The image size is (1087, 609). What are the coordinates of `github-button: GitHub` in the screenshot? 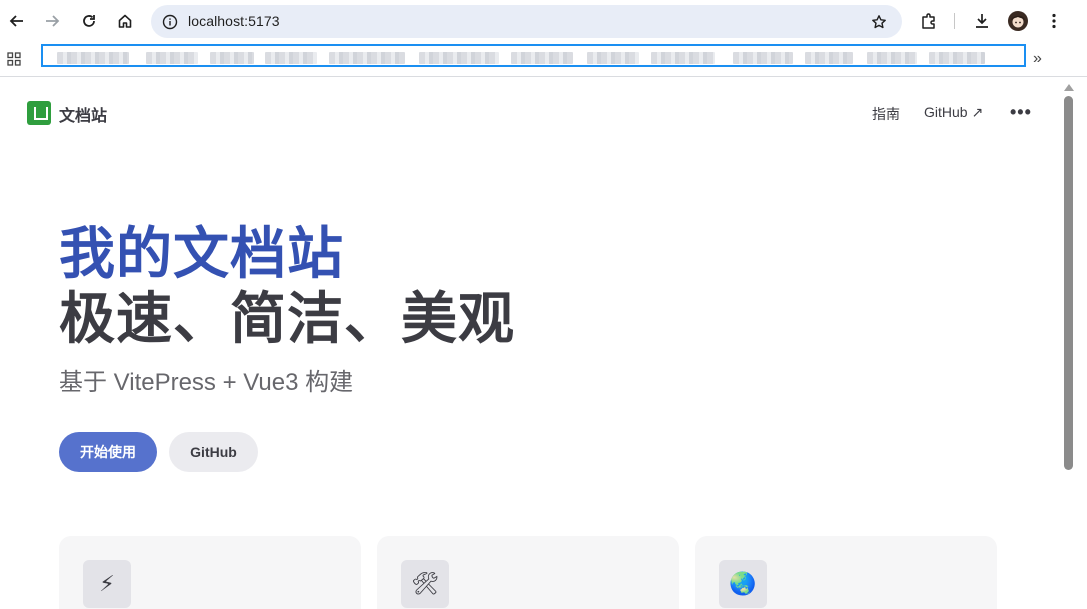 It's located at (213, 452).